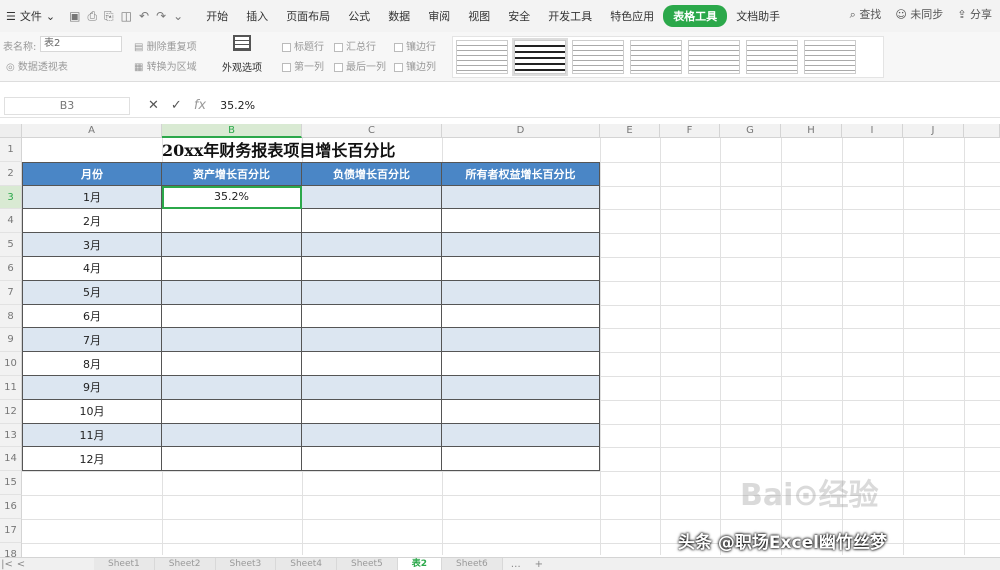  I want to click on tab-home: 开始, so click(217, 16).